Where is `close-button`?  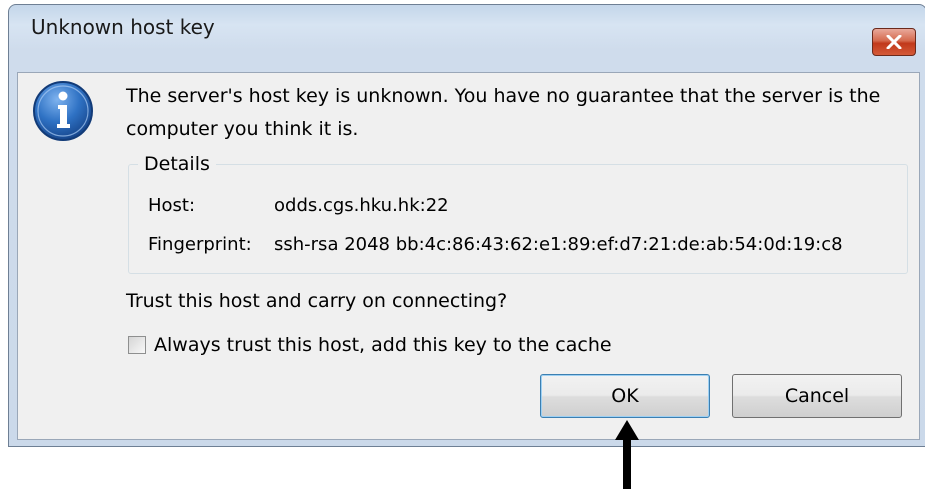
close-button is located at coordinates (894, 42).